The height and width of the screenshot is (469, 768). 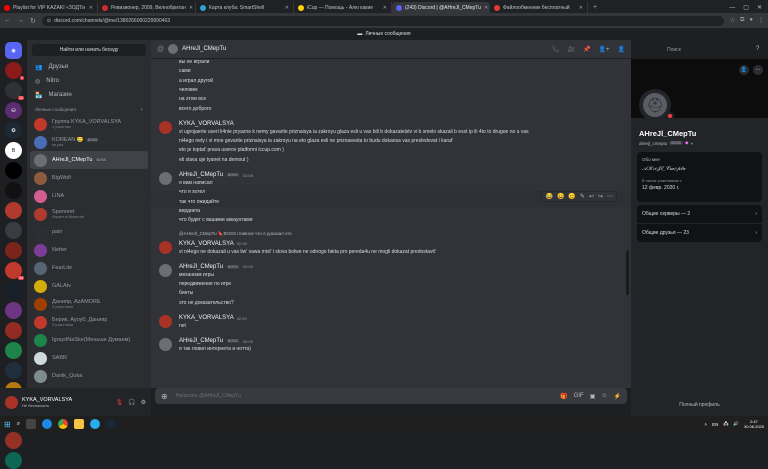 I want to click on edit-icon: ✎, so click(x=582, y=196).